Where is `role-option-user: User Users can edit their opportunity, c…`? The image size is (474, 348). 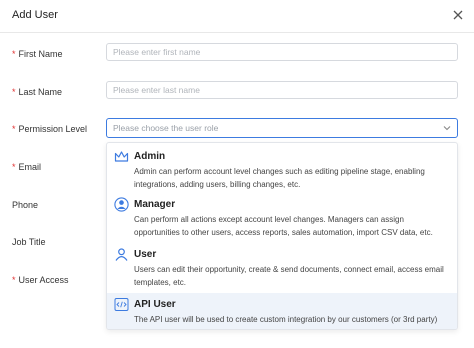 role-option-user: User Users can edit their opportunity, c… is located at coordinates (282, 268).